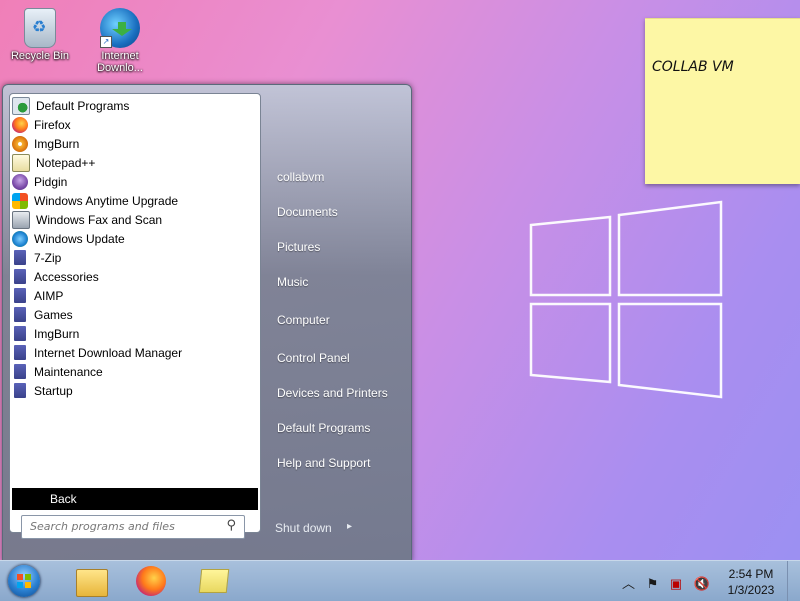 This screenshot has width=800, height=601. I want to click on right-item-default-programs: Default Programs, so click(323, 428).